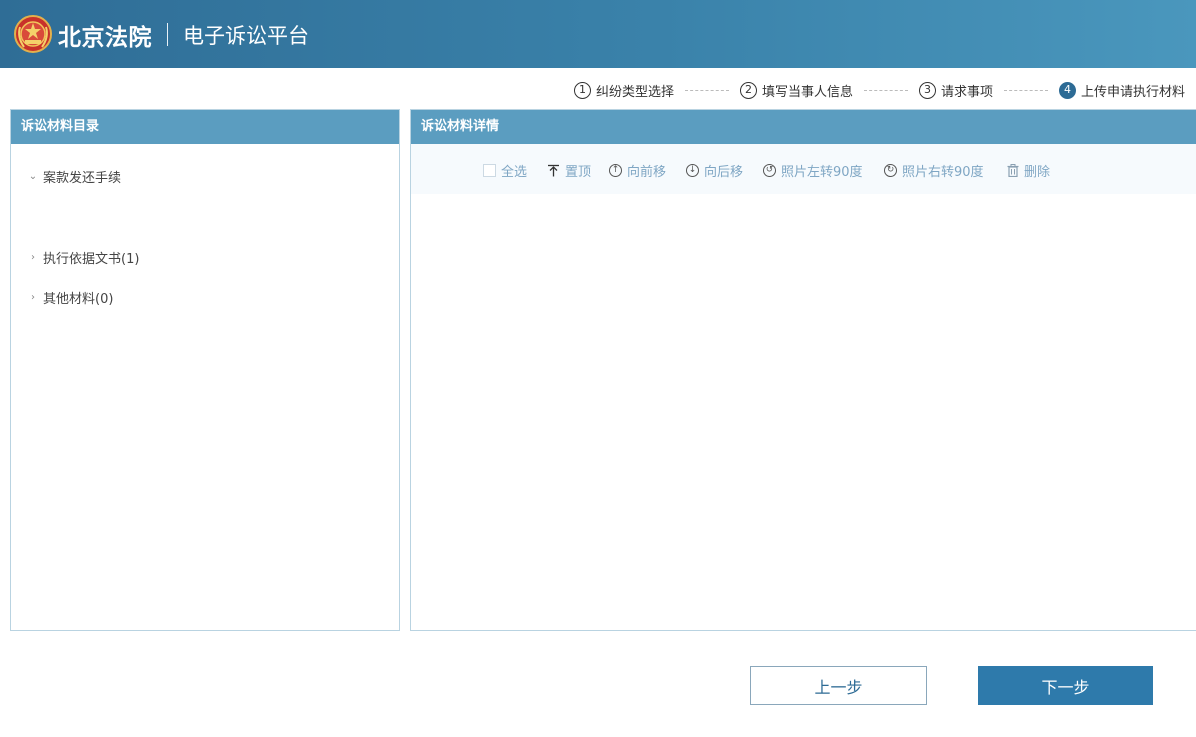 The height and width of the screenshot is (737, 1196). What do you see at coordinates (1013, 170) in the screenshot?
I see `trash-icon` at bounding box center [1013, 170].